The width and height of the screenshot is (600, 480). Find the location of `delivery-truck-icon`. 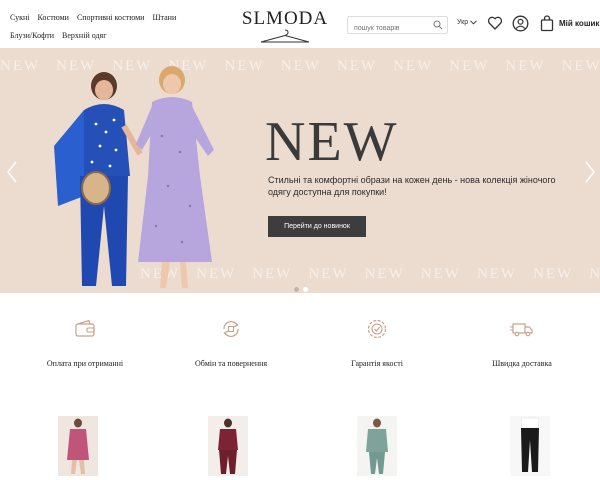

delivery-truck-icon is located at coordinates (521, 330).